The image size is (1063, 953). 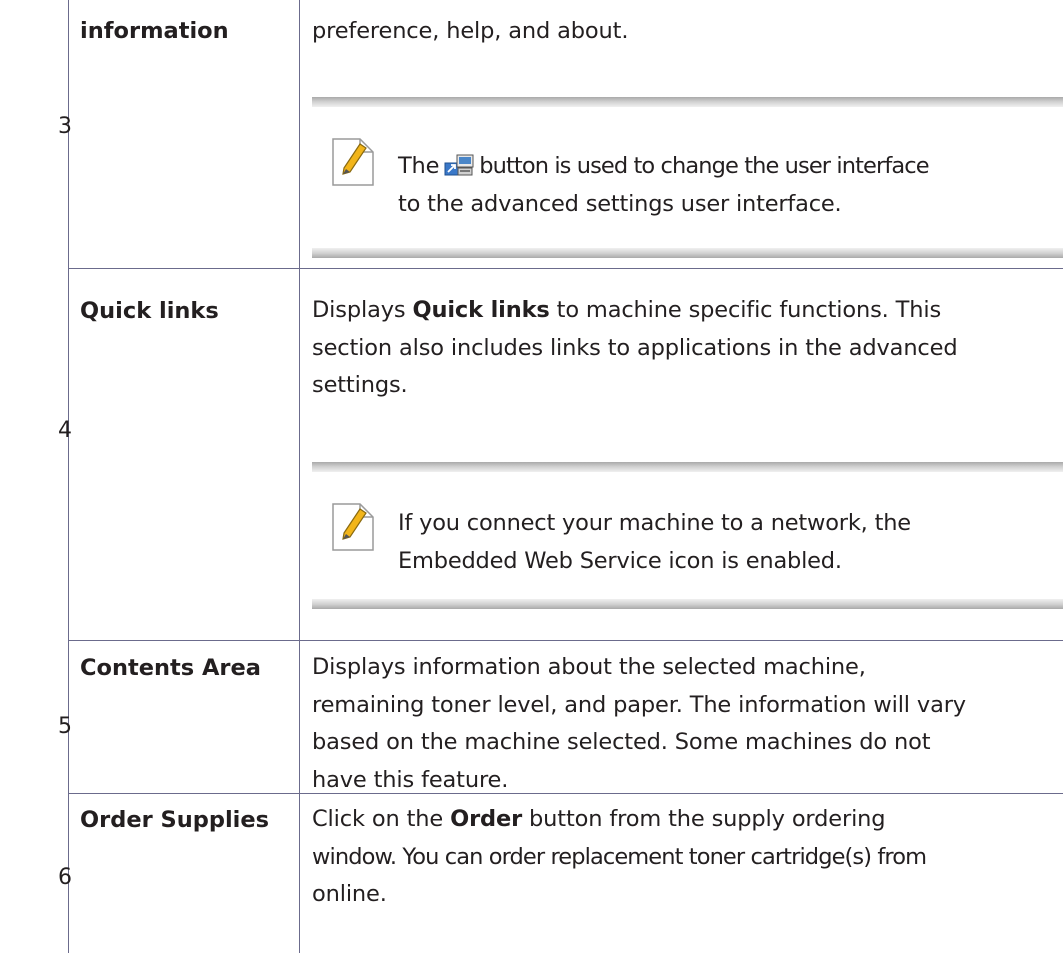 What do you see at coordinates (149, 311) in the screenshot?
I see `feature-name: Quick links` at bounding box center [149, 311].